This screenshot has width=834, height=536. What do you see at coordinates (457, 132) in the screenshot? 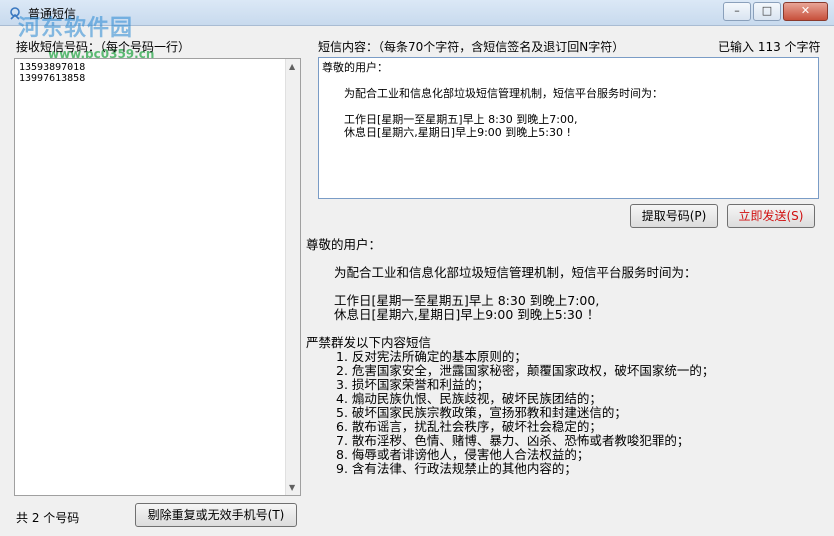
I see `sms-line: 休息日[星期六,星期日]早上9:00 到晚上5:30 !` at bounding box center [457, 132].